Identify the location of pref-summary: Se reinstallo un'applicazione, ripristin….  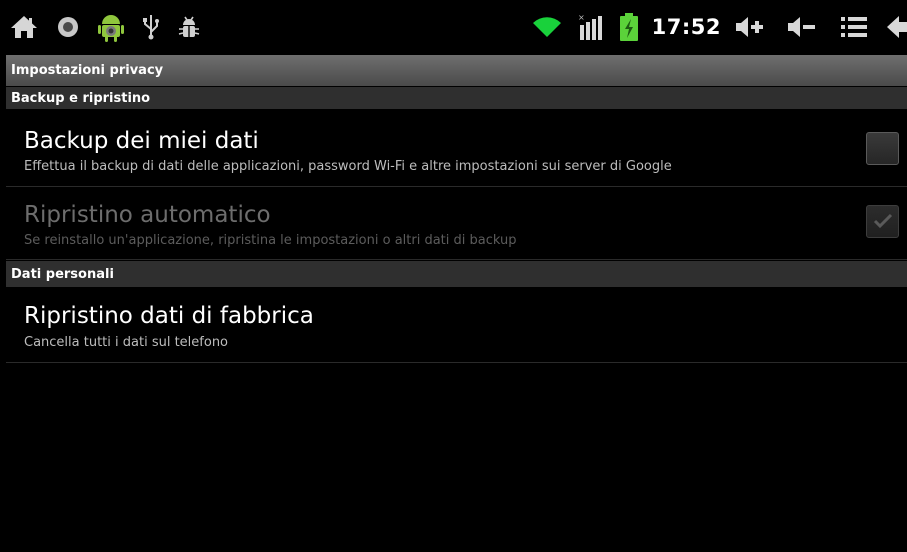
(270, 240).